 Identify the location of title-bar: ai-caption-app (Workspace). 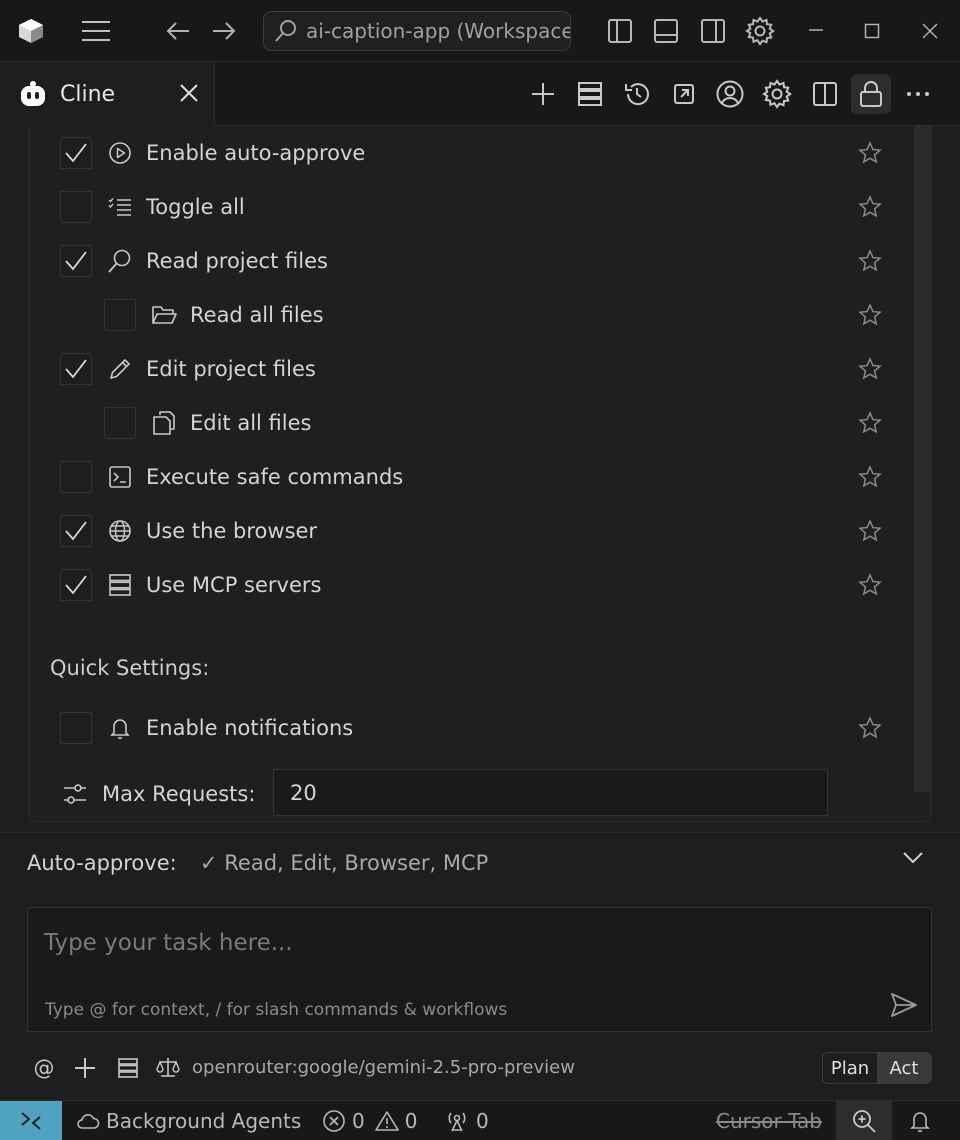
(480, 31).